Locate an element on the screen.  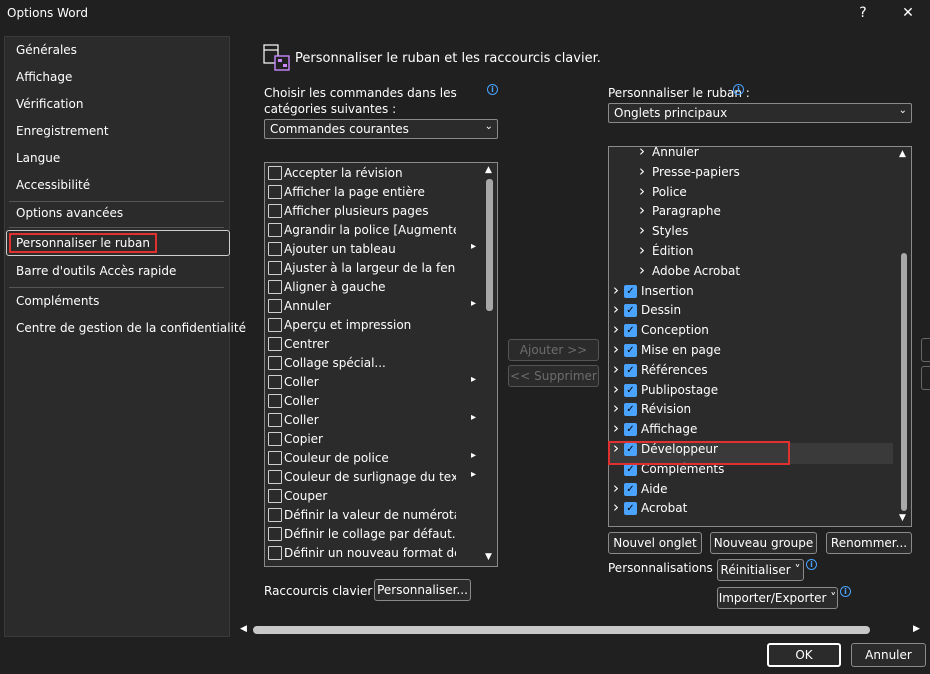
command-list-item: Couleur de surlignage du texte ▸ is located at coordinates (371, 477).